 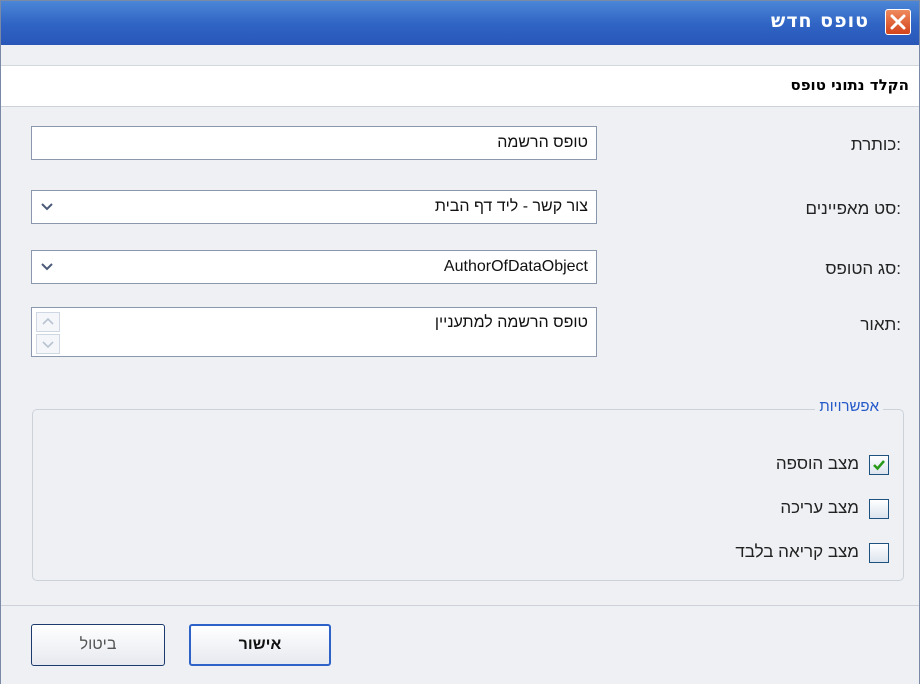 What do you see at coordinates (797, 551) in the screenshot?
I see `read-only-label: מצב קריאה בלבד` at bounding box center [797, 551].